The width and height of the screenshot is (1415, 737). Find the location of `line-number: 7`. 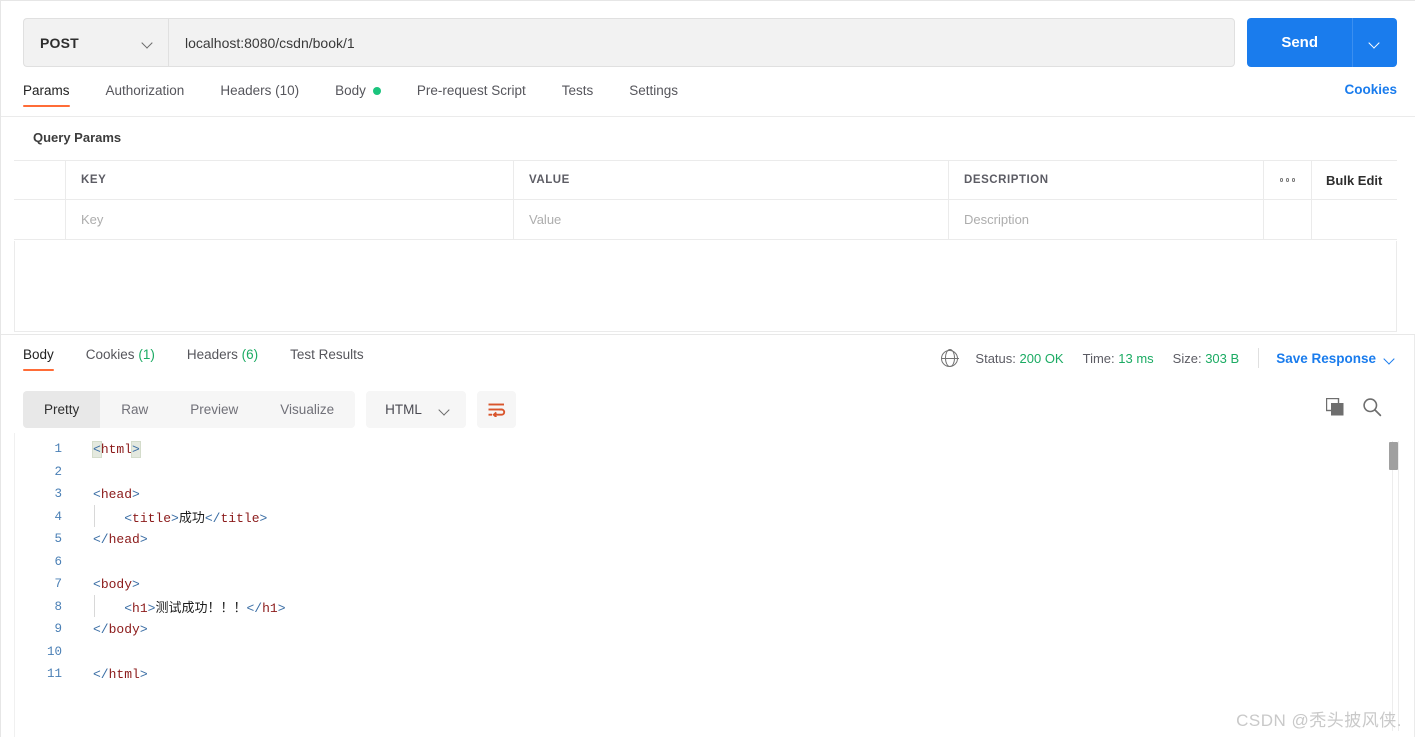

line-number: 7 is located at coordinates (58, 584).